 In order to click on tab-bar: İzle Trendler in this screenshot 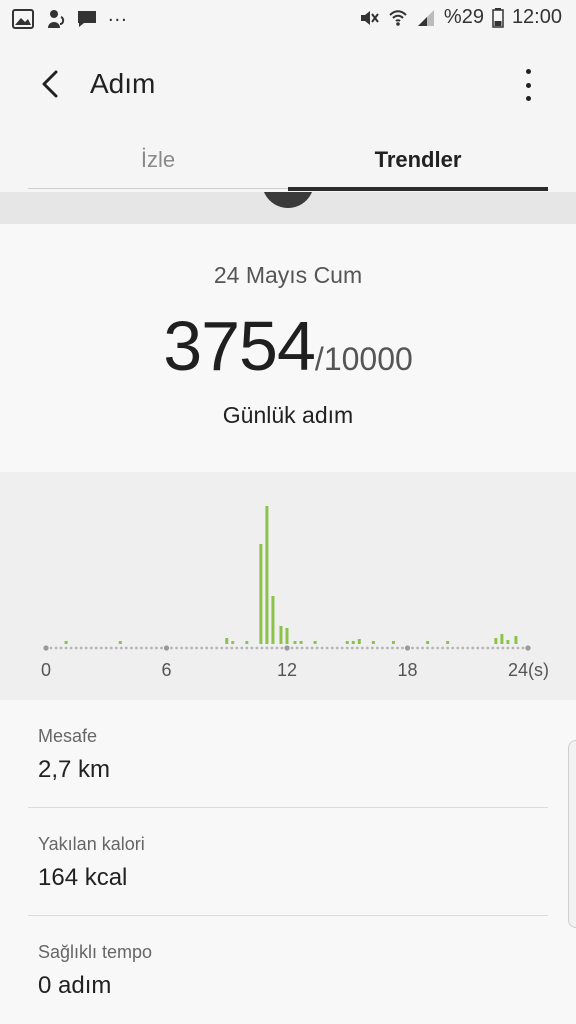, I will do `click(288, 161)`.